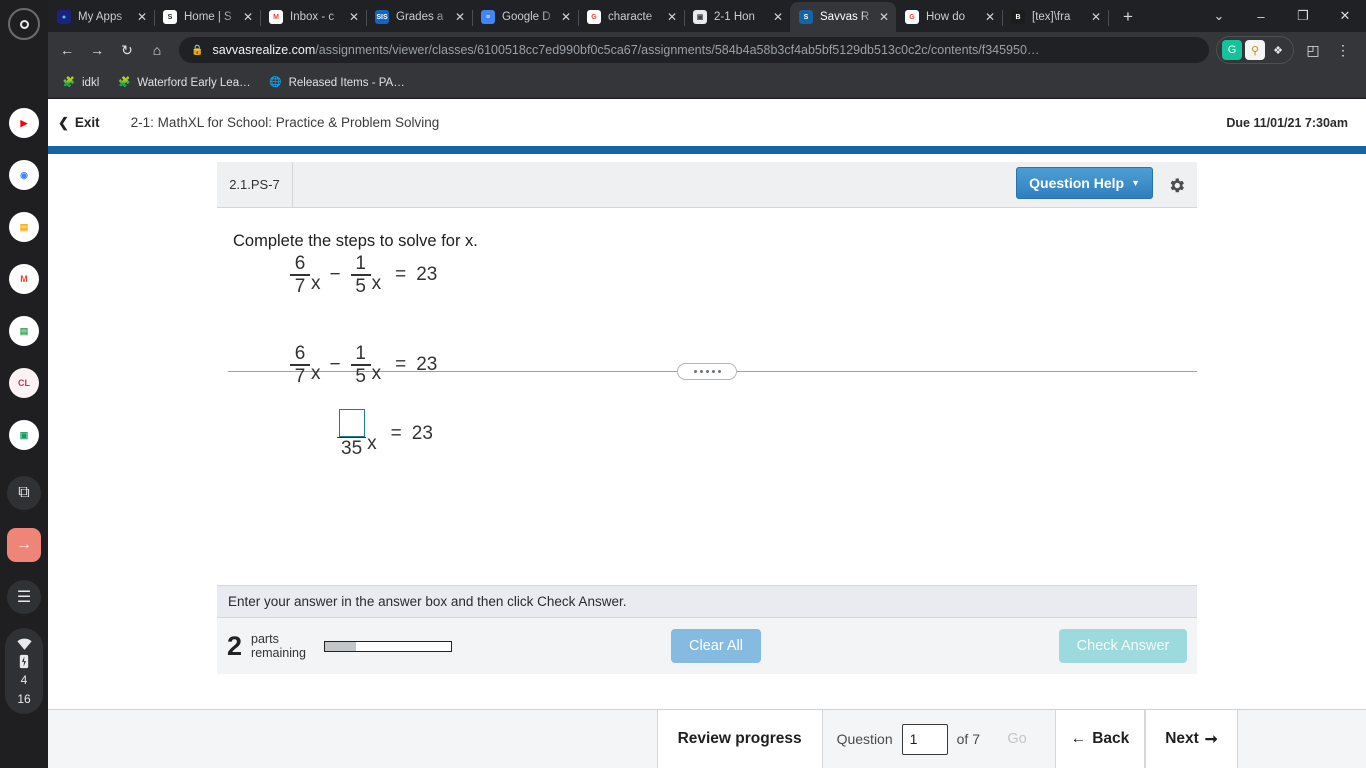  Describe the element at coordinates (1255, 50) in the screenshot. I see `password-extension-icon: ⚲` at that location.